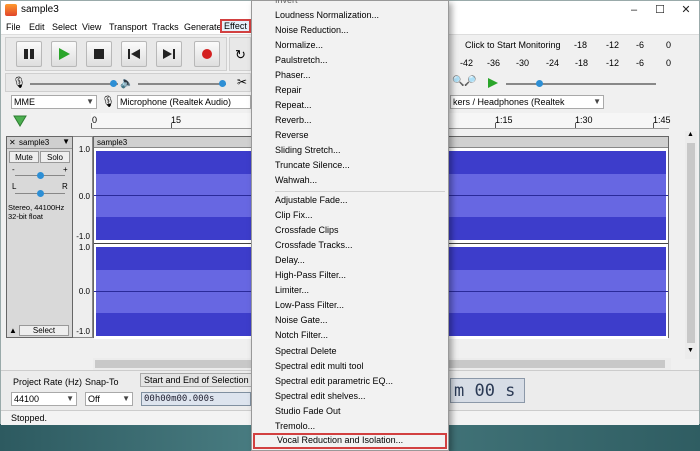  What do you see at coordinates (94, 399) in the screenshot?
I see `snap-to-value: Off` at bounding box center [94, 399].